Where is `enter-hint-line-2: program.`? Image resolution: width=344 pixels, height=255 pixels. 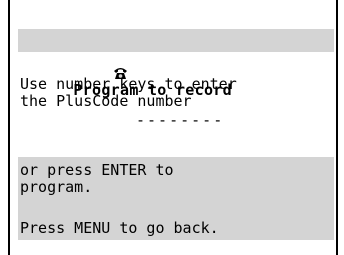 enter-hint-line-2: program. is located at coordinates (56, 187).